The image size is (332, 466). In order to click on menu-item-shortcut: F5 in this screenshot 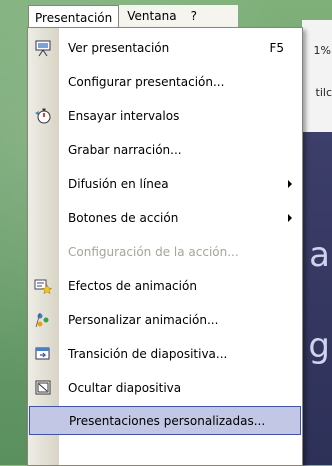, I will do `click(276, 48)`.